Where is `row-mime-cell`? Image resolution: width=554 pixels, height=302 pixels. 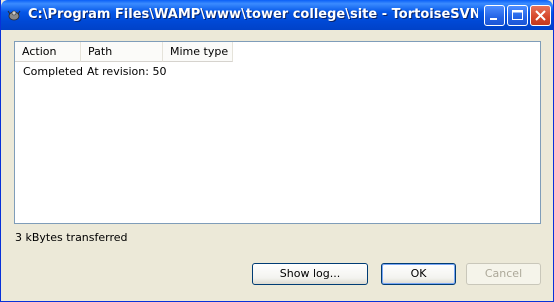
row-mime-cell is located at coordinates (198, 72).